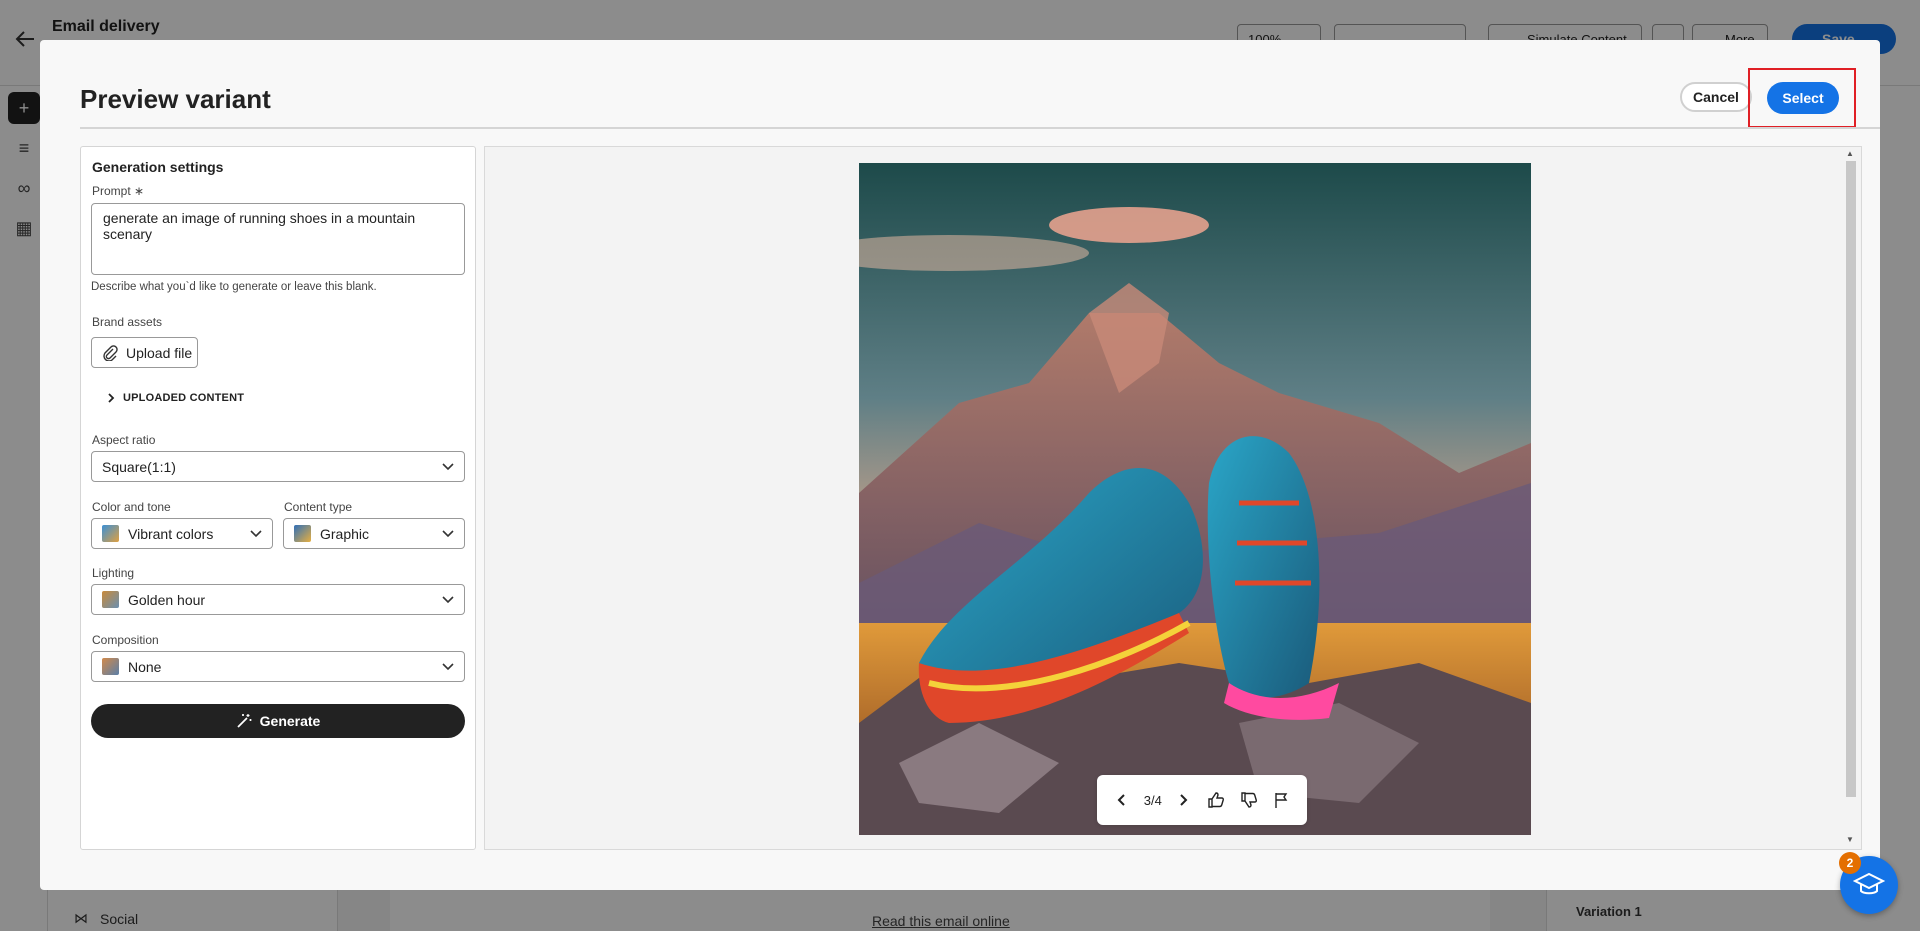  Describe the element at coordinates (1850, 863) in the screenshot. I see `notification-badge: 2` at that location.